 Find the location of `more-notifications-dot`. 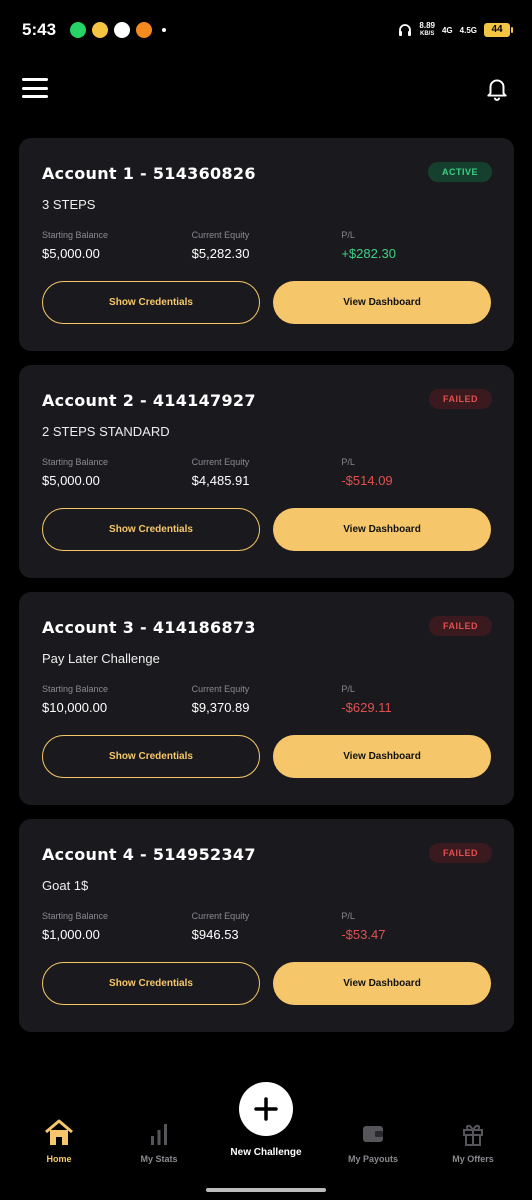

more-notifications-dot is located at coordinates (164, 30).